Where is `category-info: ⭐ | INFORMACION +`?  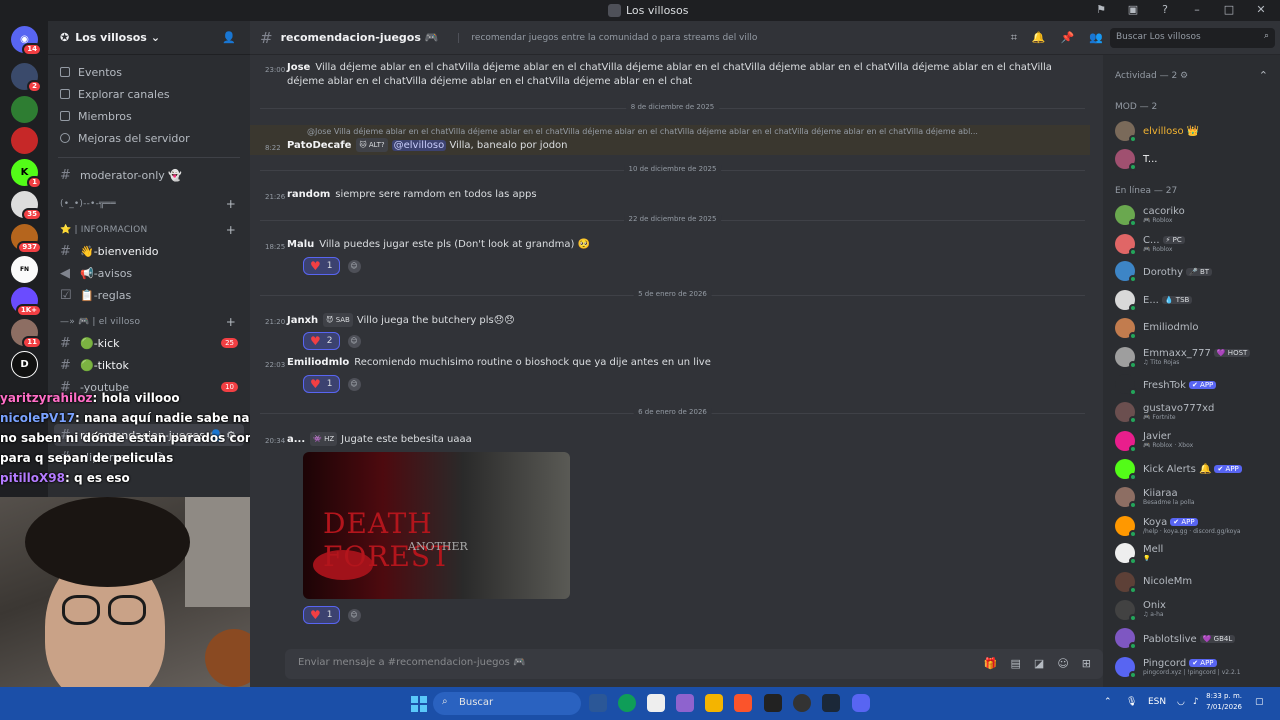
category-info: ⭐ | INFORMACION + is located at coordinates (149, 230).